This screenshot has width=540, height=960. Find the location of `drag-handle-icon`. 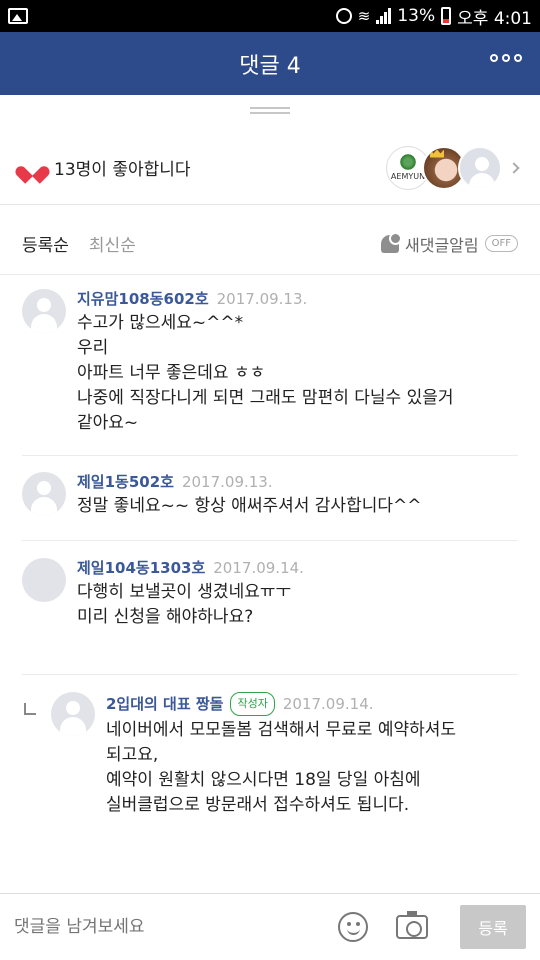

drag-handle-icon is located at coordinates (270, 108).